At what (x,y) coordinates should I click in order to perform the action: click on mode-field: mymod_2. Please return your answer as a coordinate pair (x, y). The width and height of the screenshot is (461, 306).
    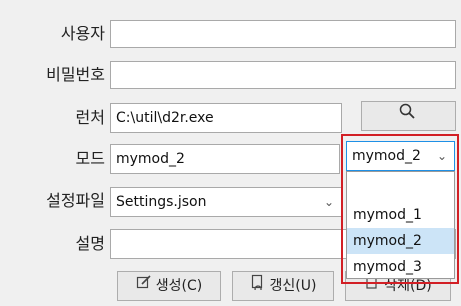
    Looking at the image, I should click on (225, 159).